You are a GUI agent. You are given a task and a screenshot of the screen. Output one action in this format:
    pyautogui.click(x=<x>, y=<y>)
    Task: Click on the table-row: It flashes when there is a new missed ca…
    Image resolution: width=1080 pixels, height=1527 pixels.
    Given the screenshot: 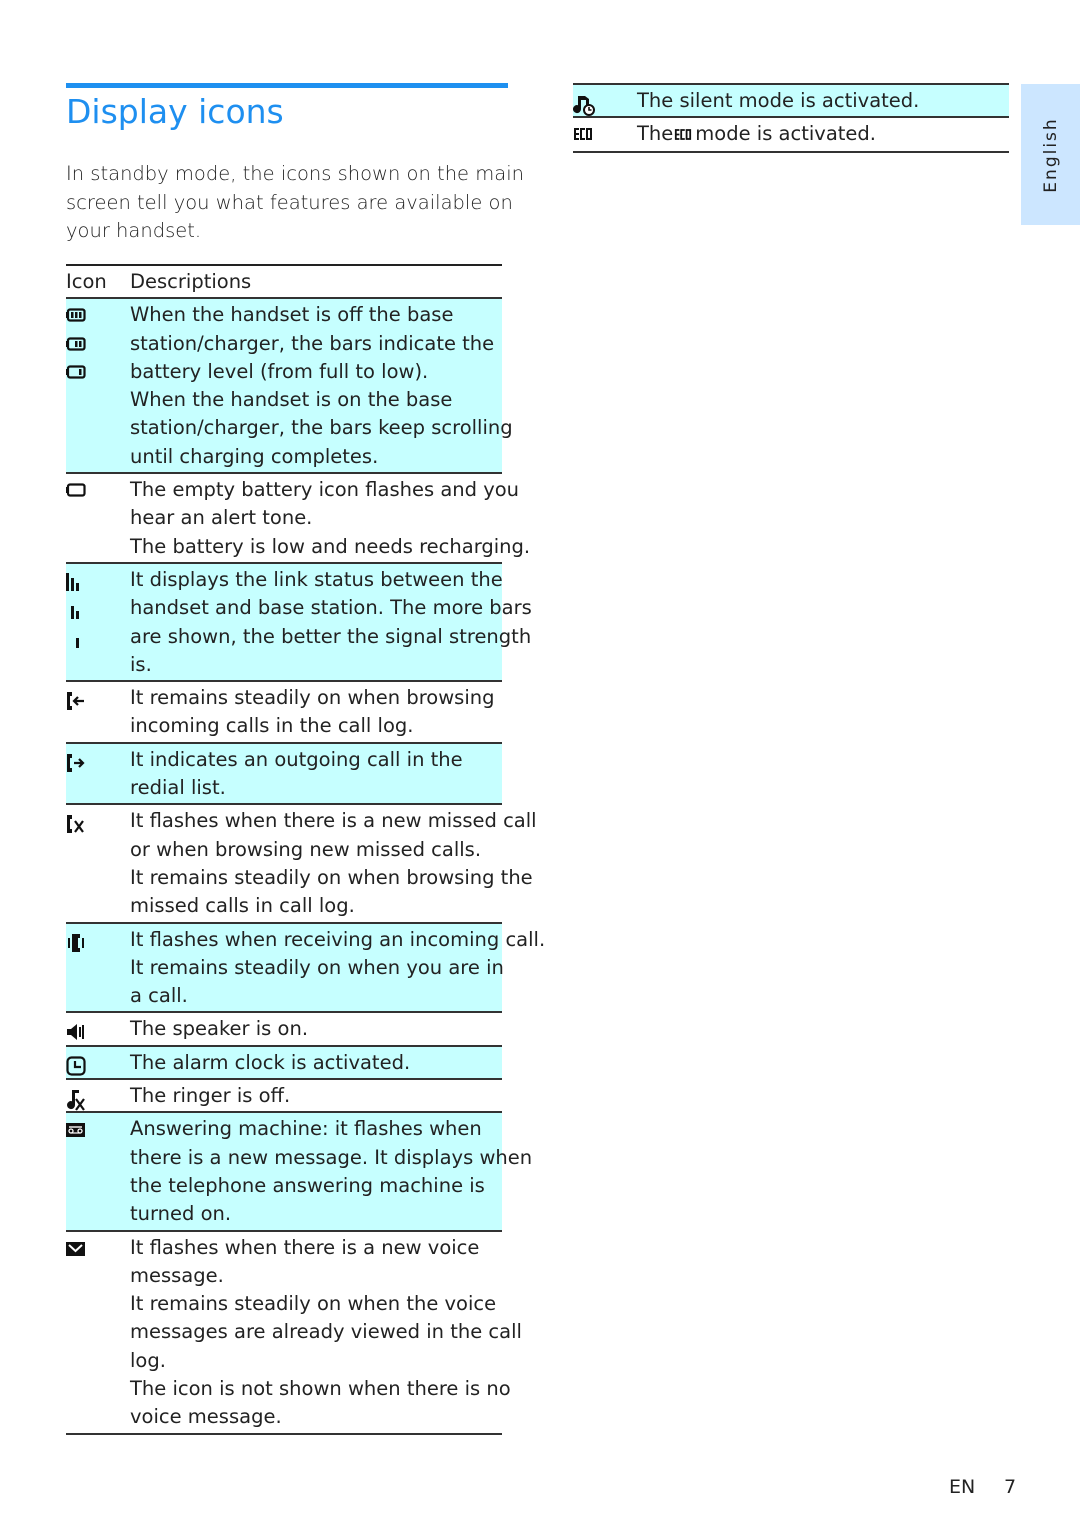 What is the action you would take?
    pyautogui.click(x=301, y=864)
    